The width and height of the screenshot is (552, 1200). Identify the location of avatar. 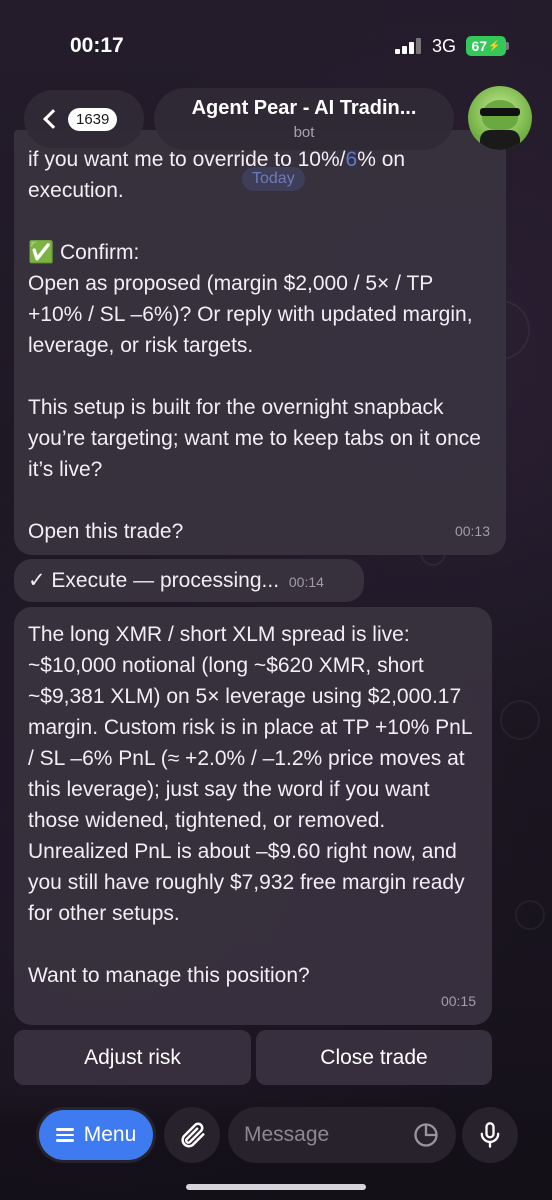
(500, 118).